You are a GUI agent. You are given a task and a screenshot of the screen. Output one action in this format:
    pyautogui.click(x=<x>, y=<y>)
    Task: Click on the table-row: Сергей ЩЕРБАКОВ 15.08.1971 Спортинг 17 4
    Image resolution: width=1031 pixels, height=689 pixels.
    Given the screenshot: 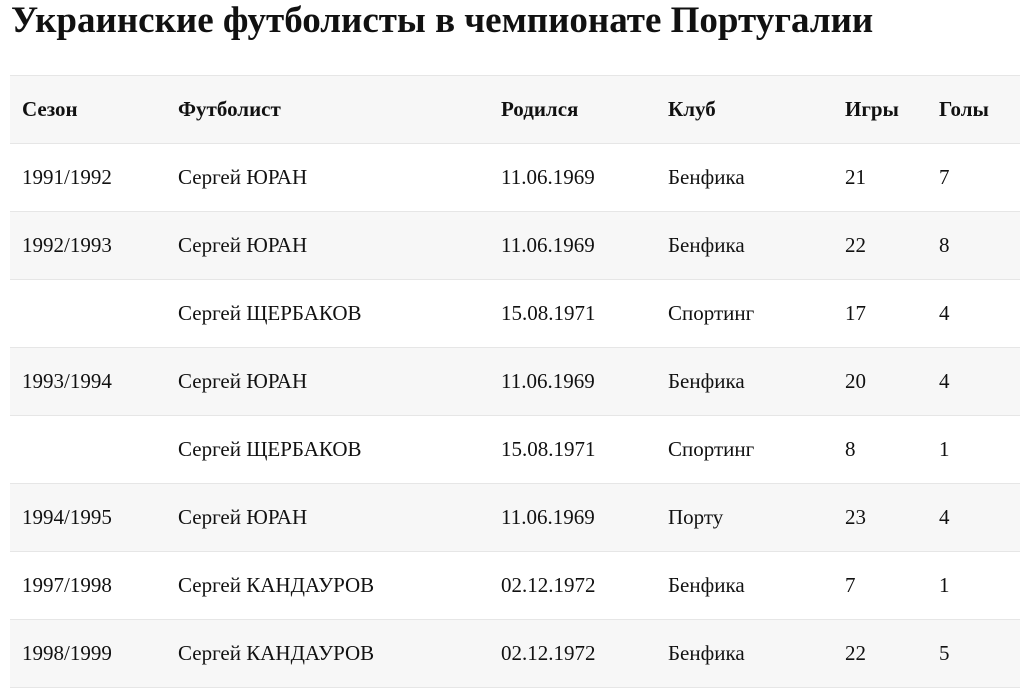 What is the action you would take?
    pyautogui.click(x=515, y=313)
    